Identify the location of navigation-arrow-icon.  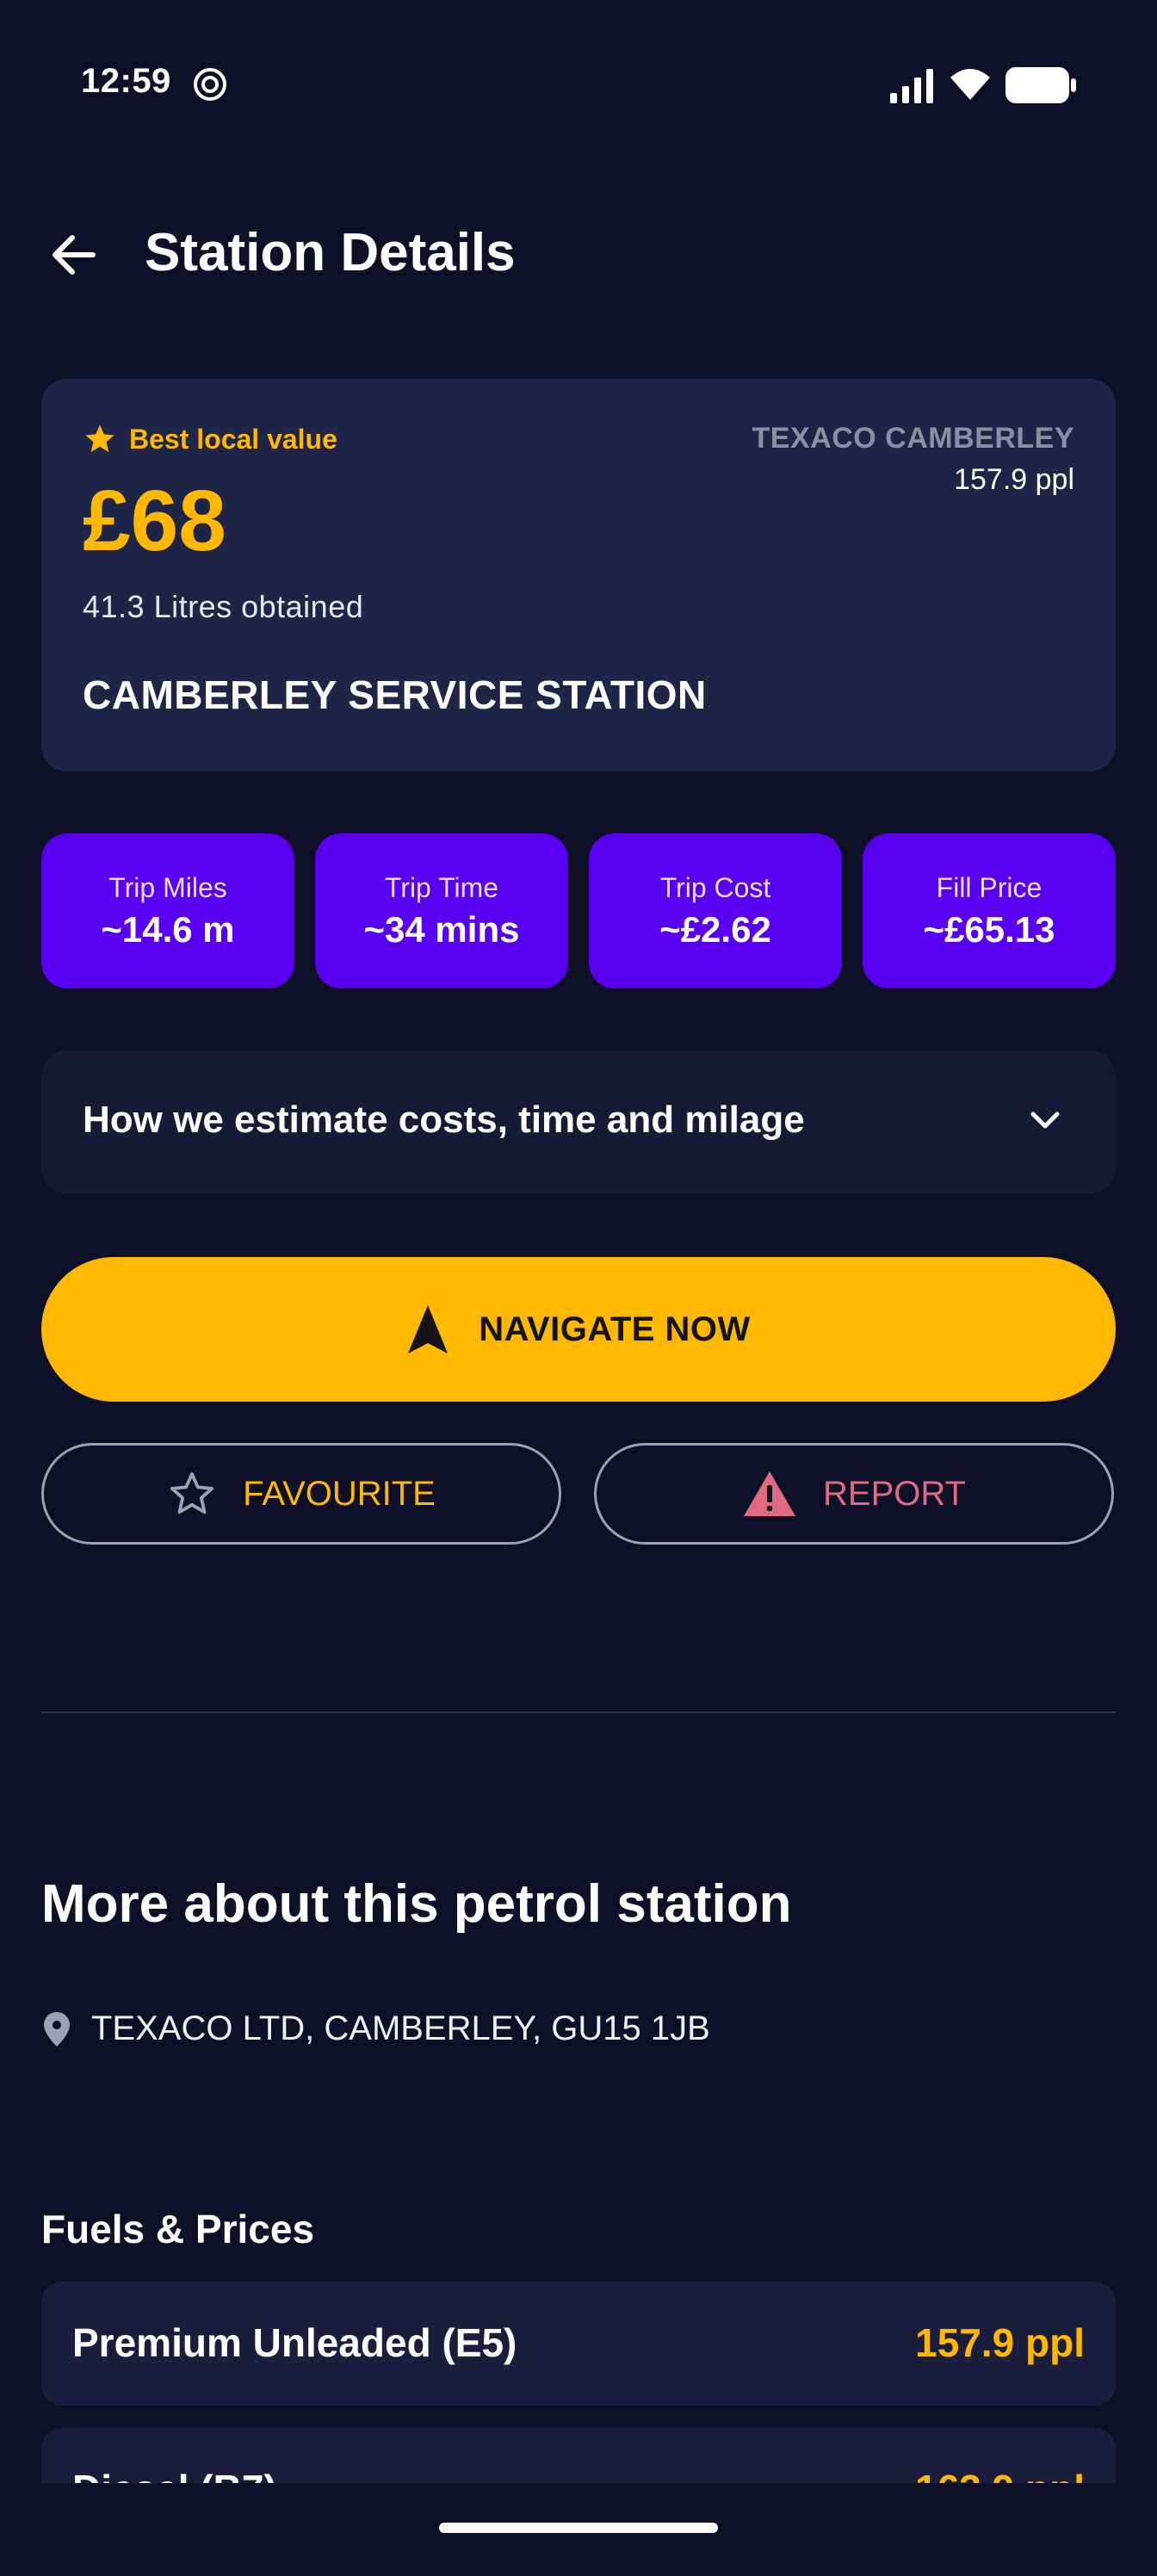
(428, 1329).